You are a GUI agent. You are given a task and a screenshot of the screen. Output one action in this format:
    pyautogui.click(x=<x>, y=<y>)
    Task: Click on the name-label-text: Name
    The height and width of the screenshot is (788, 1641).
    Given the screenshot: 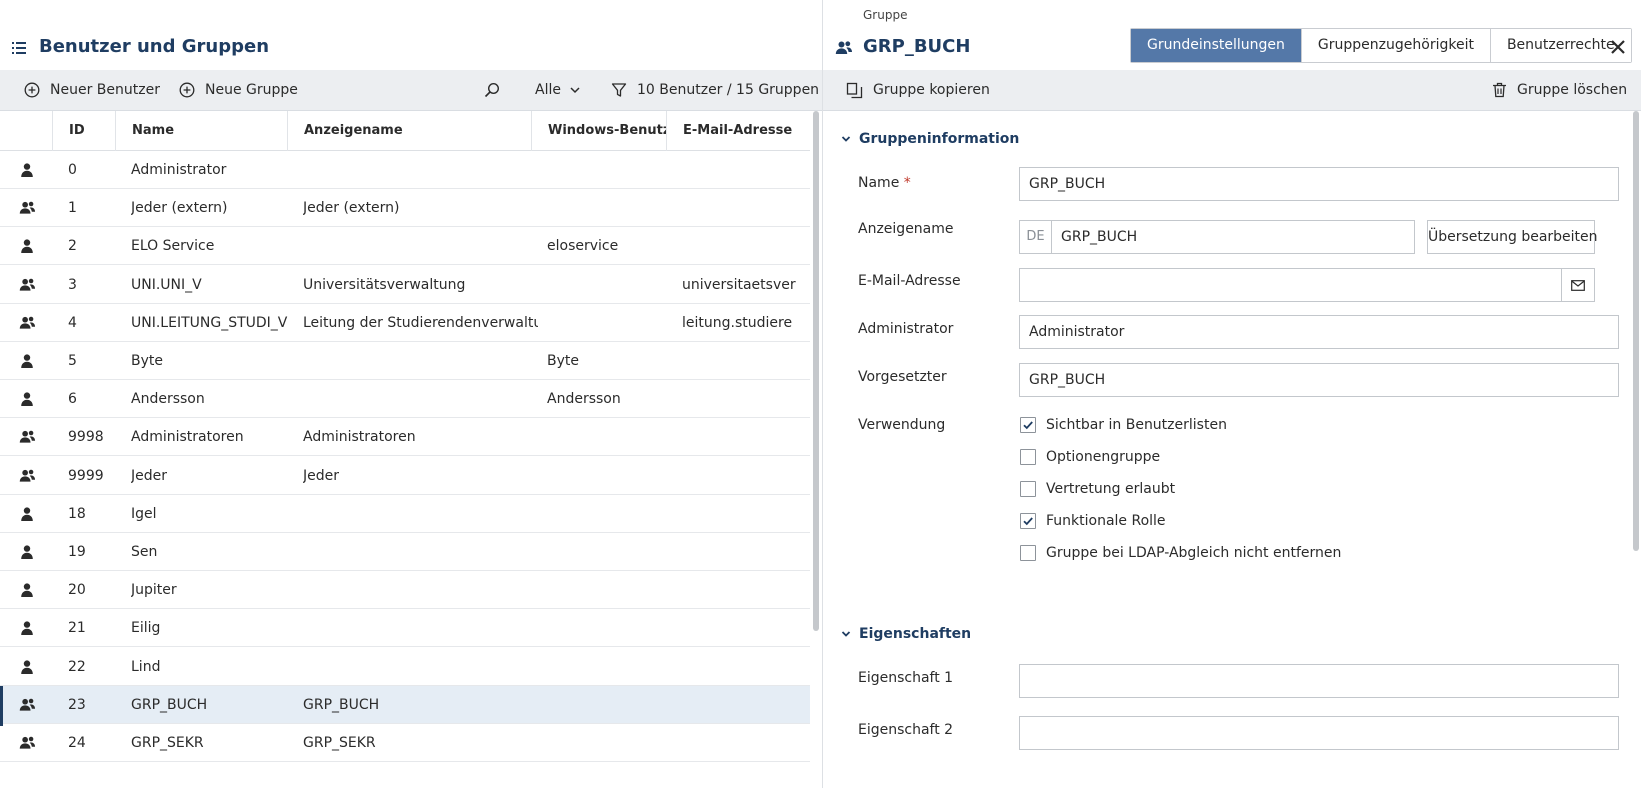 What is the action you would take?
    pyautogui.click(x=879, y=183)
    